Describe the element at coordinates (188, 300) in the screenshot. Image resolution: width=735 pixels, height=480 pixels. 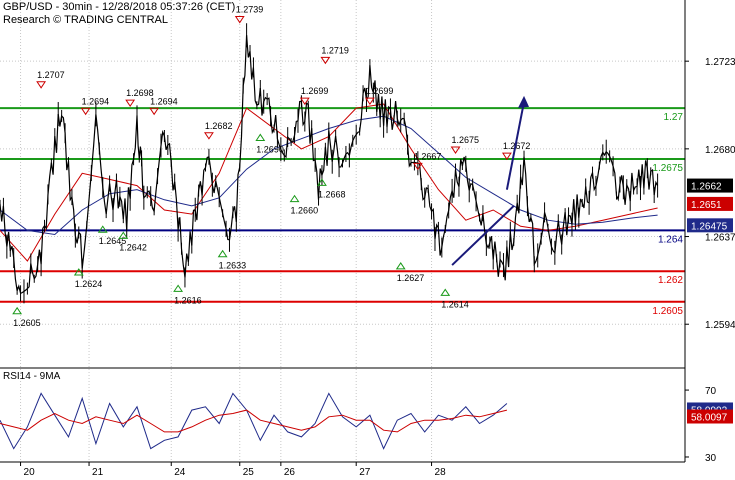
I see `low-label: 1.2616` at that location.